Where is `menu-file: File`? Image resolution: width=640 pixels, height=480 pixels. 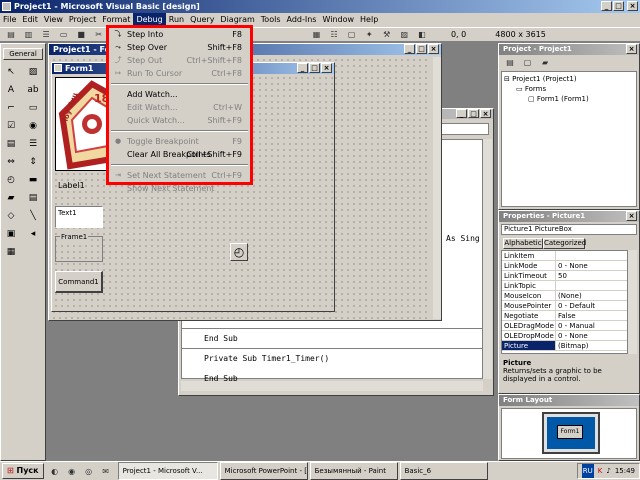 menu-file: File is located at coordinates (9, 20).